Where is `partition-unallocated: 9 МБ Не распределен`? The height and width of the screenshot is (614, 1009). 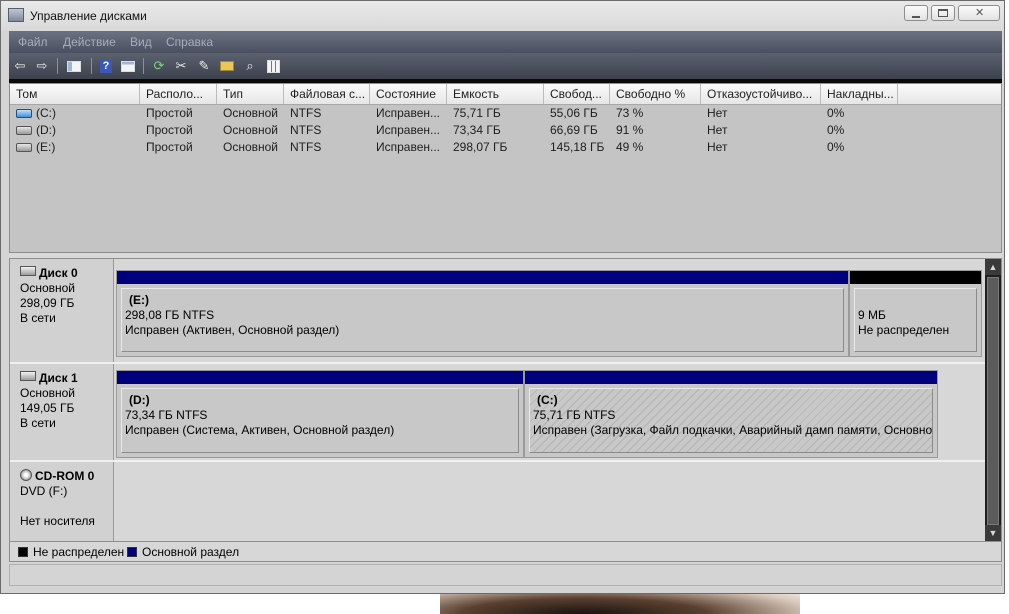
partition-unallocated: 9 МБ Не распределен is located at coordinates (915, 313).